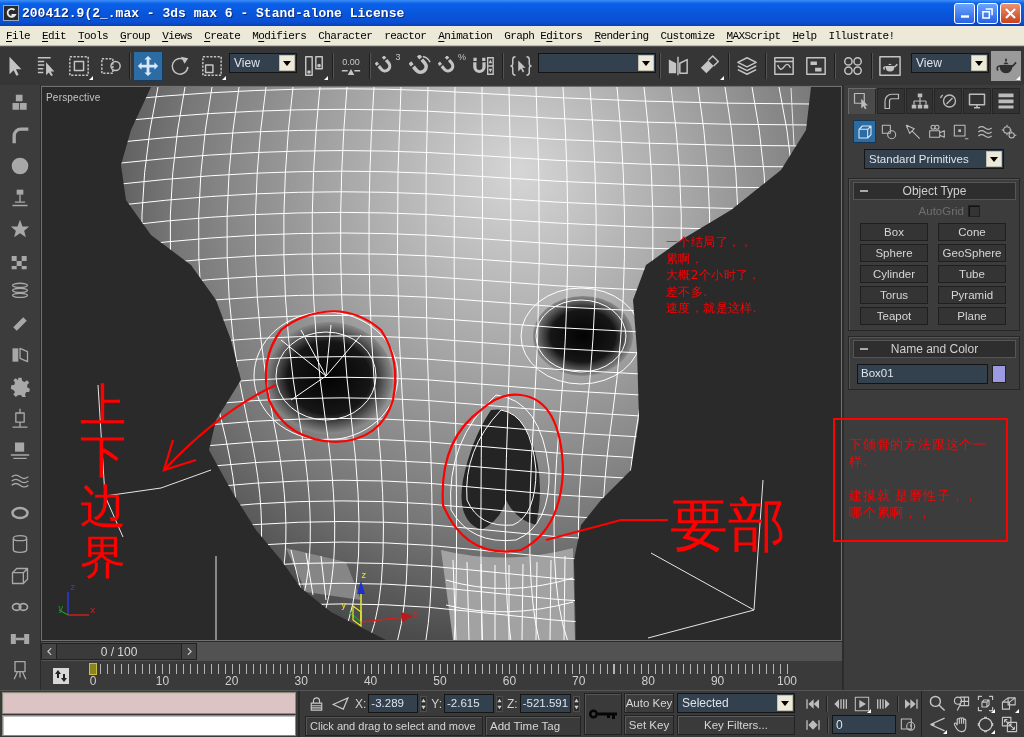 Image resolution: width=1024 pixels, height=737 pixels. Describe the element at coordinates (135, 35) in the screenshot. I see `menu-item: Group` at that location.